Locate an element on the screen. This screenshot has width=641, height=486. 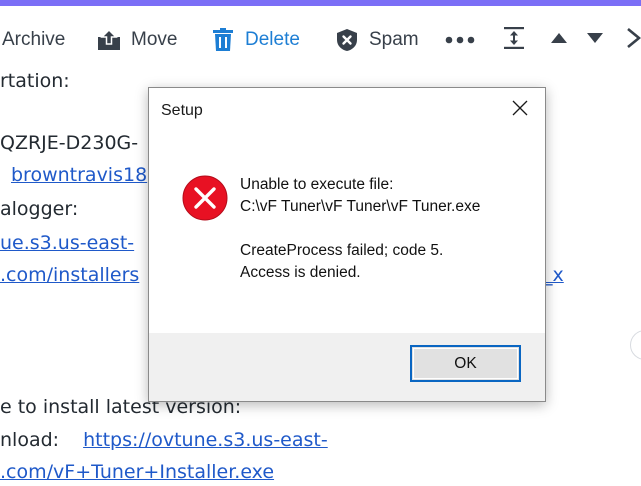
dialog-title: Setup is located at coordinates (182, 110).